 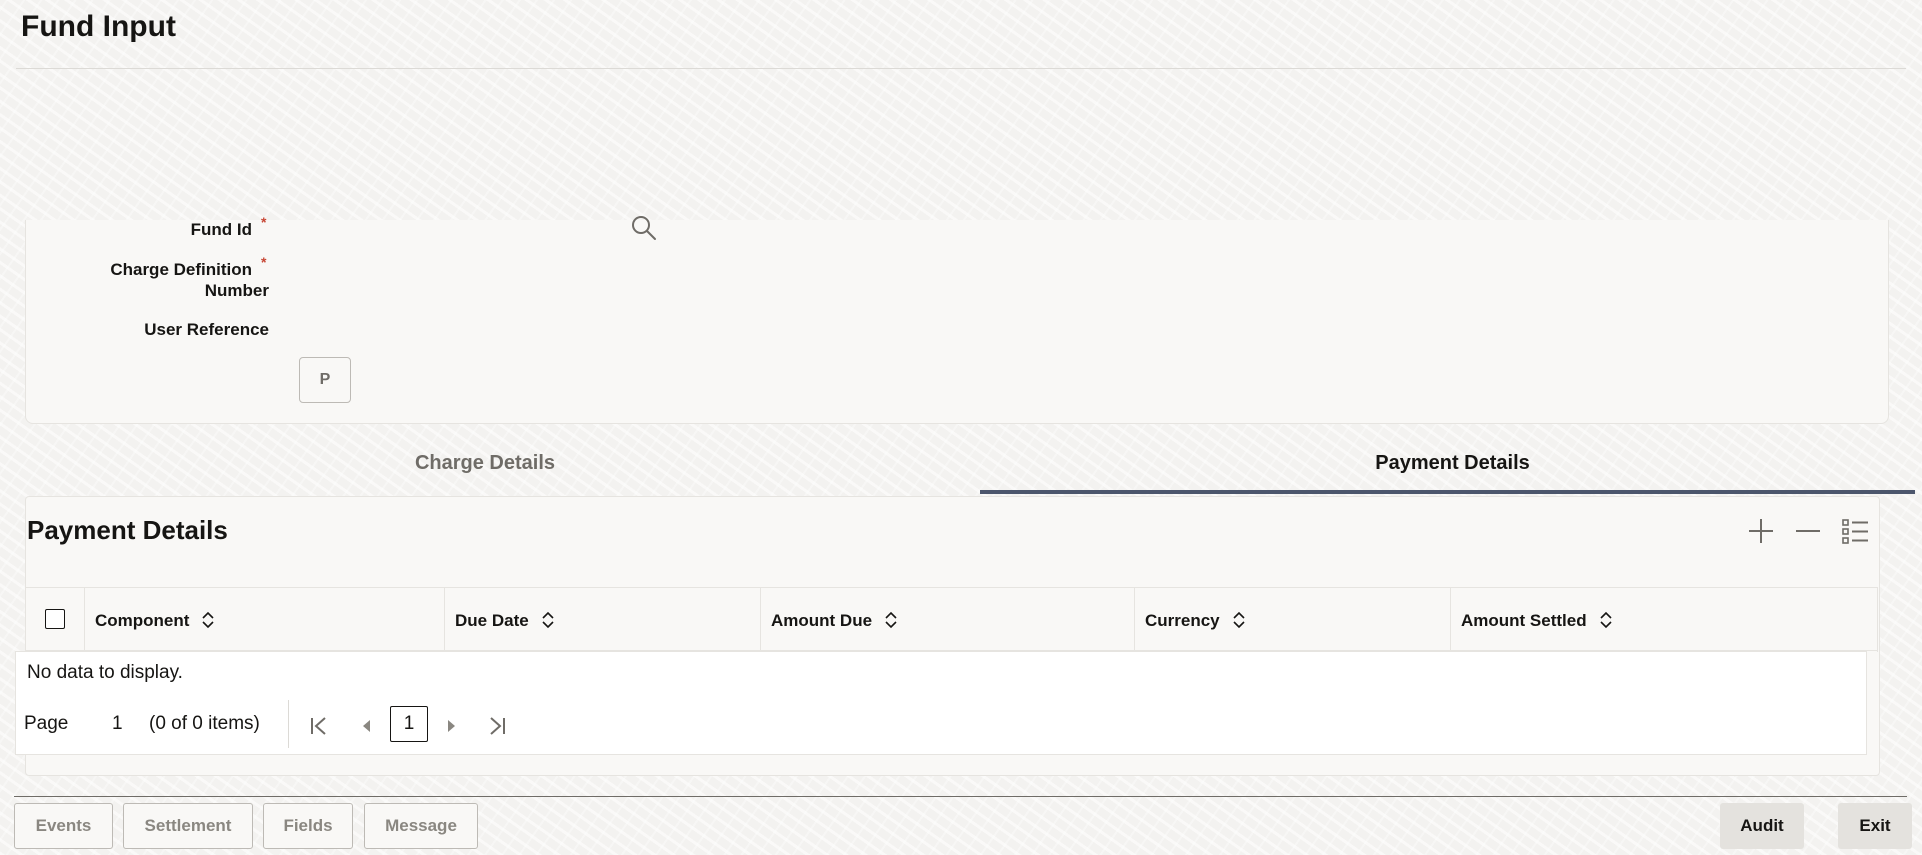 What do you see at coordinates (822, 620) in the screenshot?
I see `column-label: Amount Due` at bounding box center [822, 620].